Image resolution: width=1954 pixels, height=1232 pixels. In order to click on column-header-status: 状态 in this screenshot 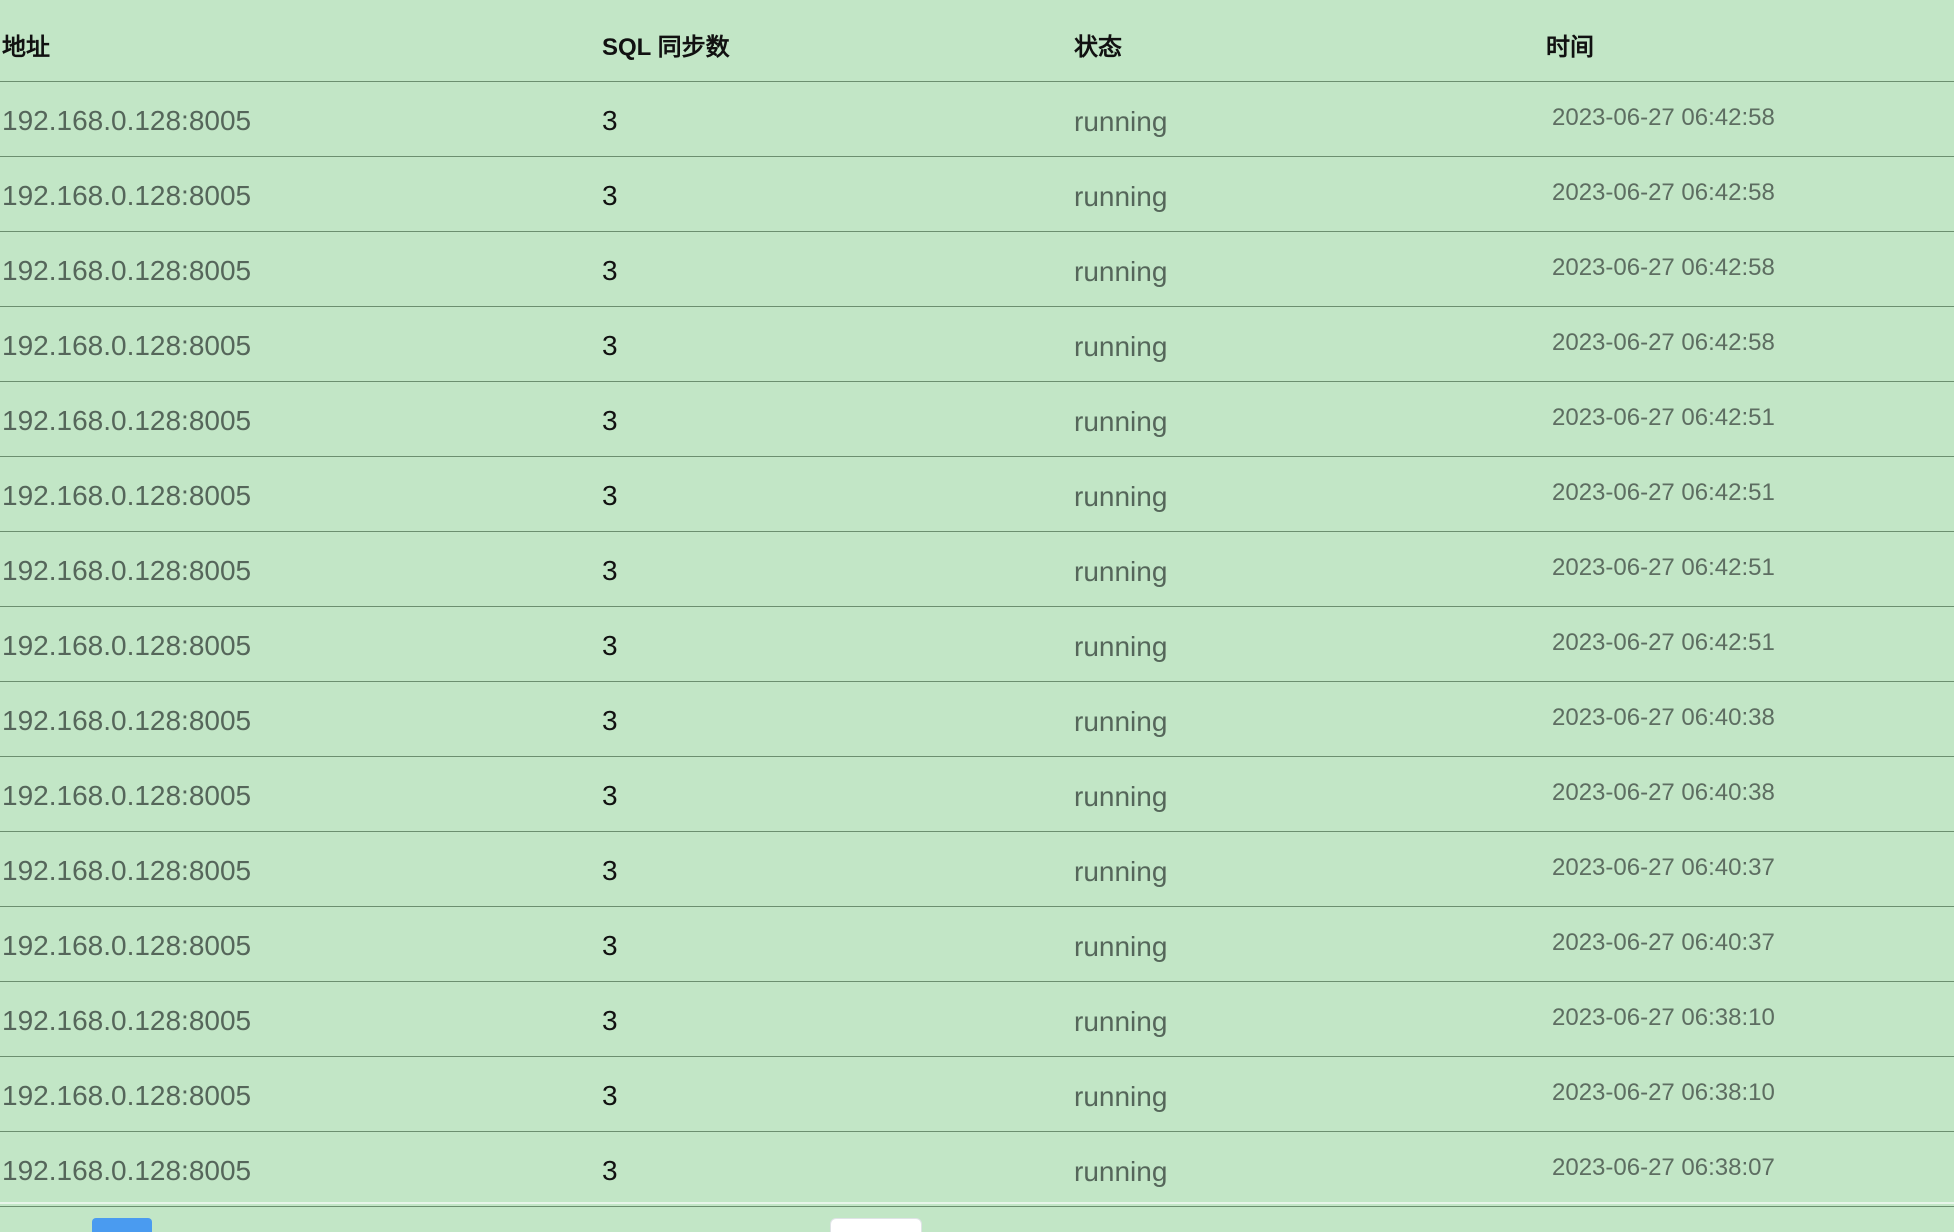, I will do `click(1098, 47)`.